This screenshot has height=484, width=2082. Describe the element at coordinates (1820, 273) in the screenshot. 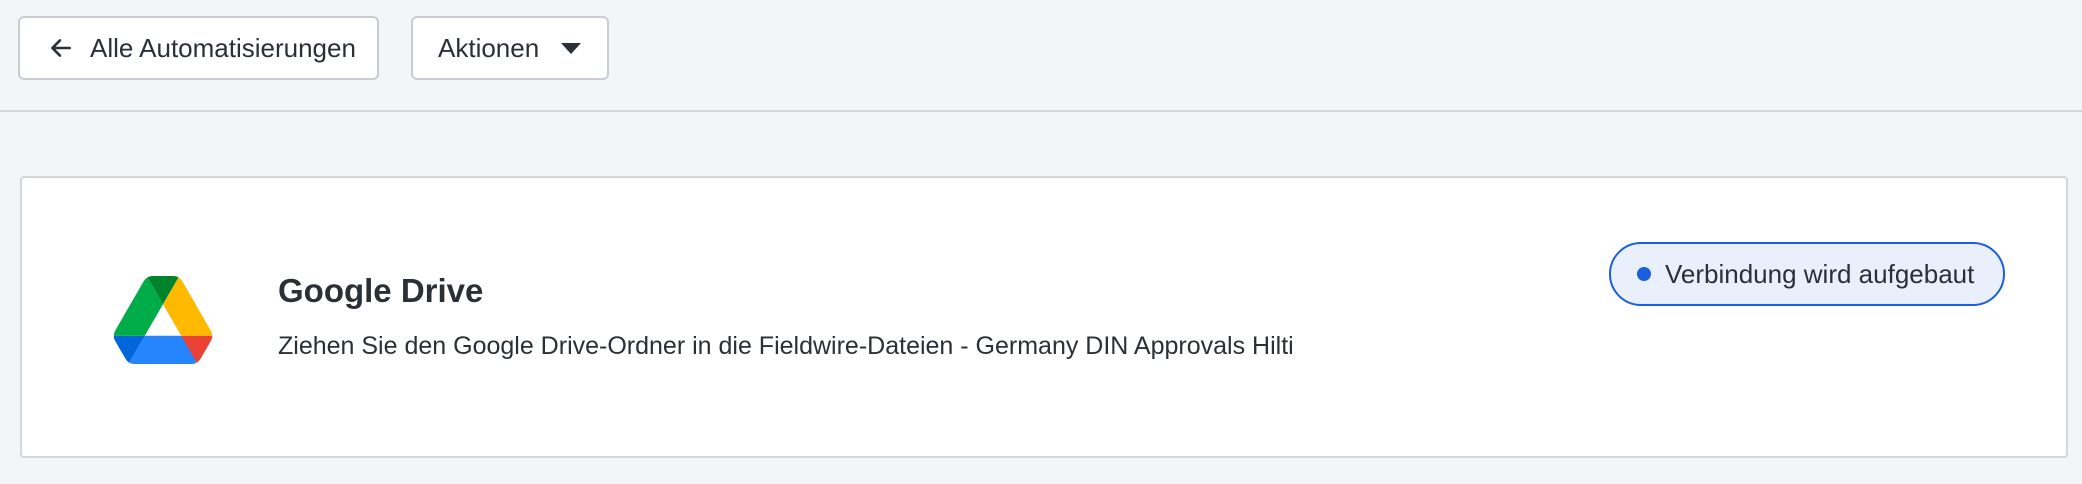

I see `status-label: Verbindung wird aufgebaut` at that location.